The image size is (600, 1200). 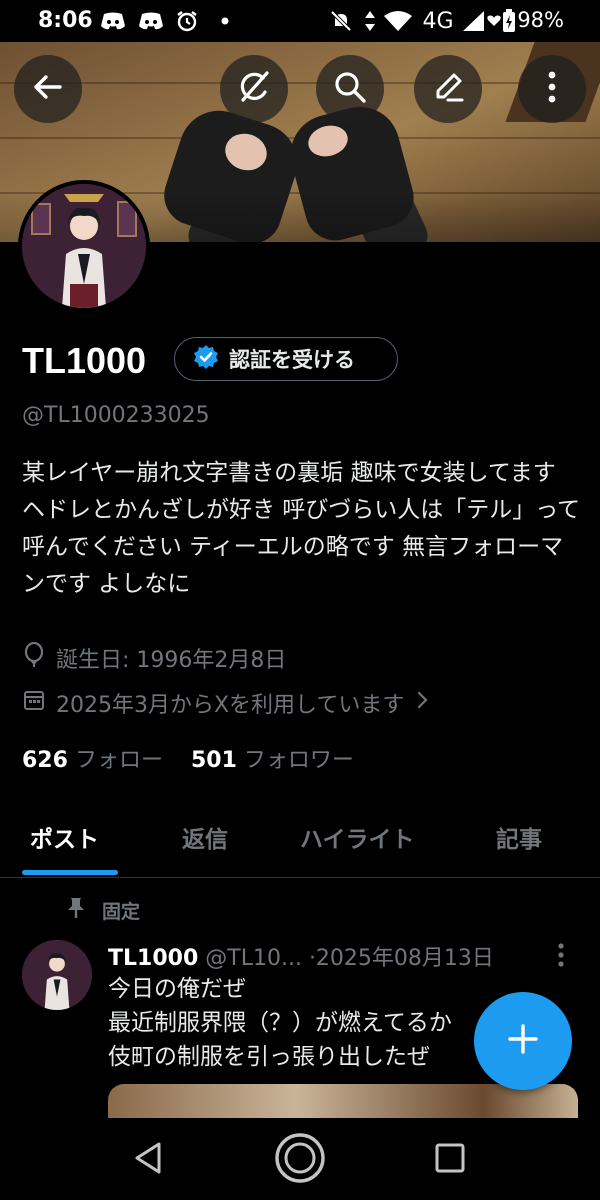 I want to click on system-nav-bar, so click(x=300, y=1159).